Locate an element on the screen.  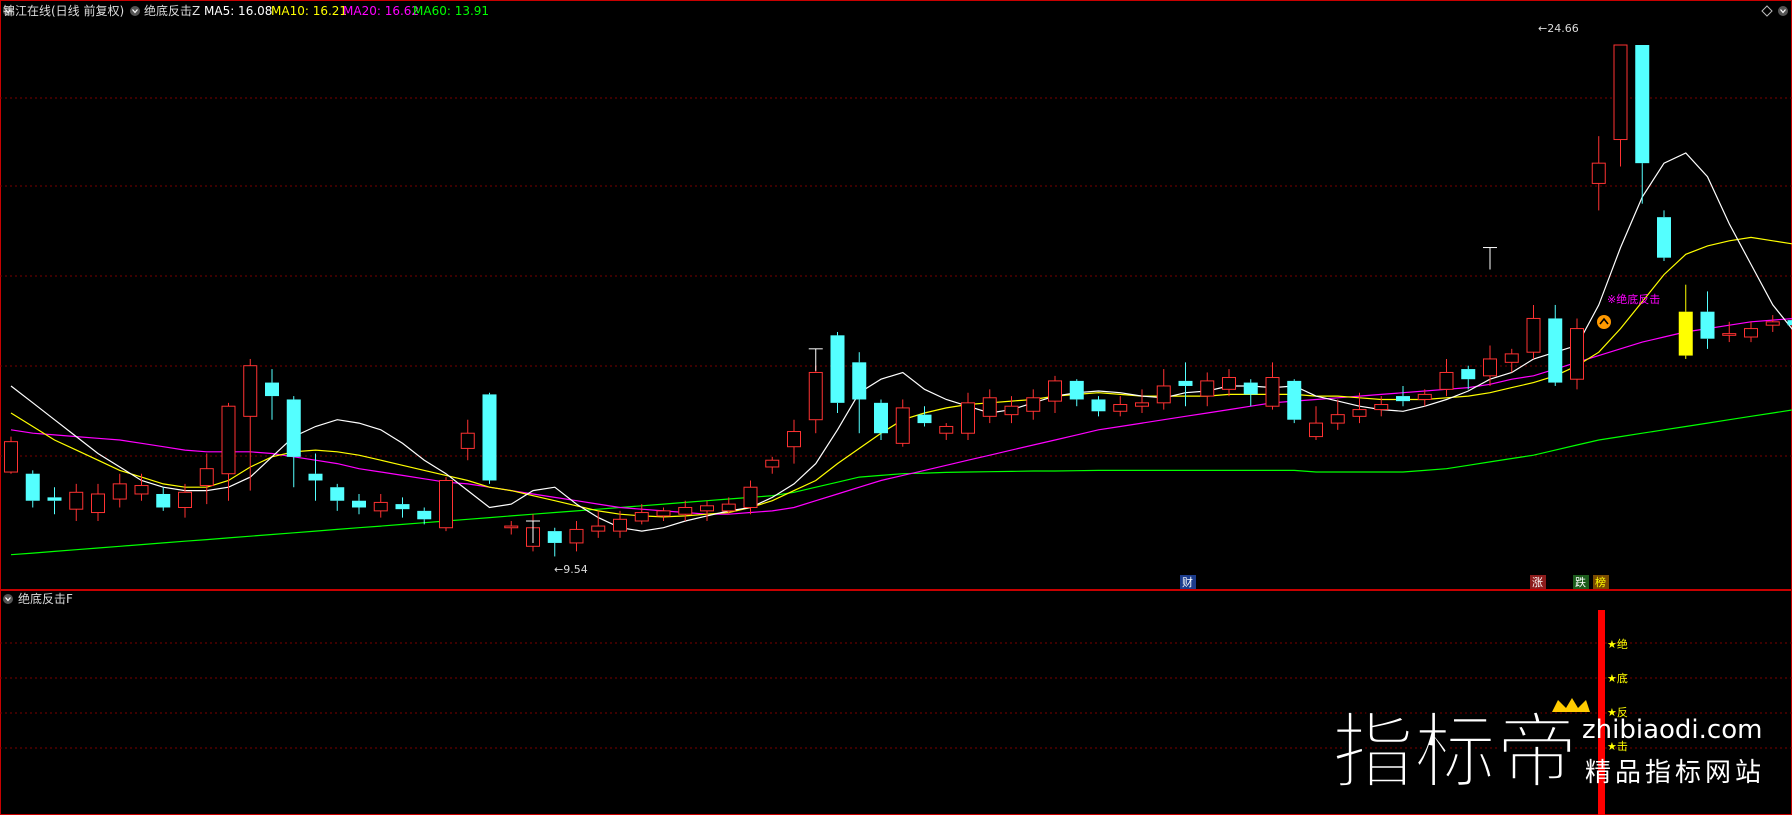
crown-icon is located at coordinates (1571, 705).